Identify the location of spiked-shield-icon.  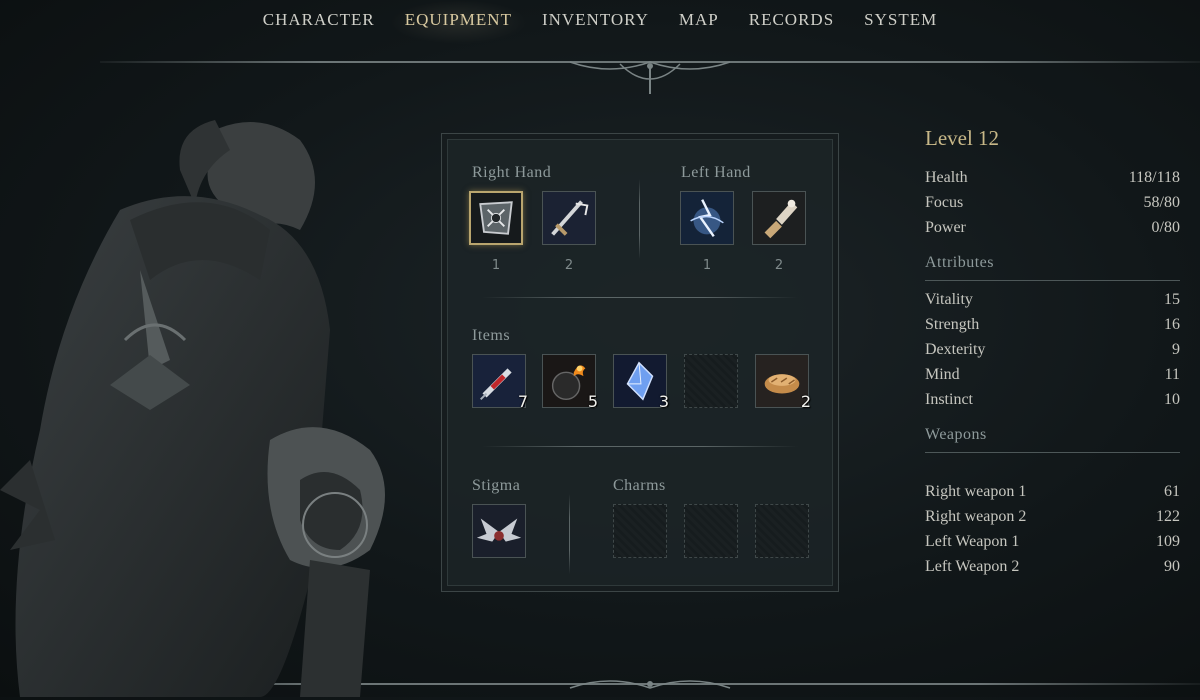
(496, 218).